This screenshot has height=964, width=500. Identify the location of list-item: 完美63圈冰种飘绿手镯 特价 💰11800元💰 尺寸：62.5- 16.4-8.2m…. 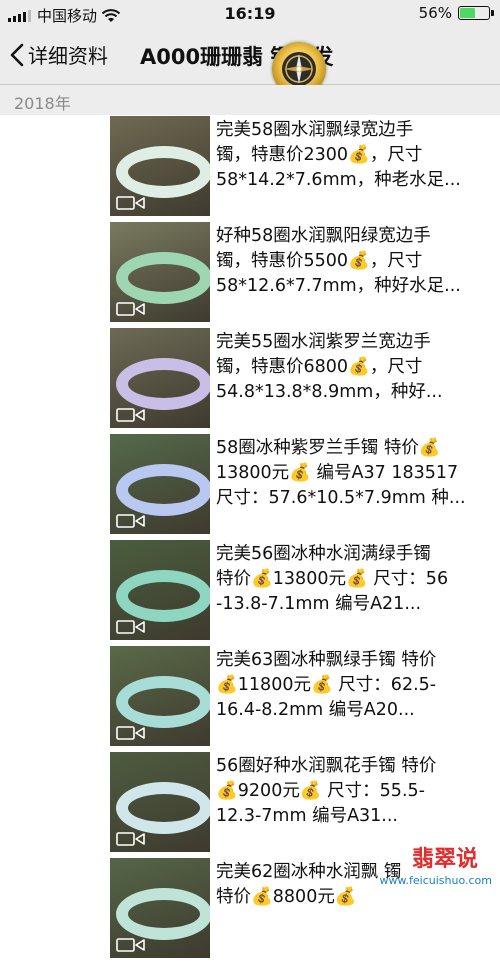
(305, 697).